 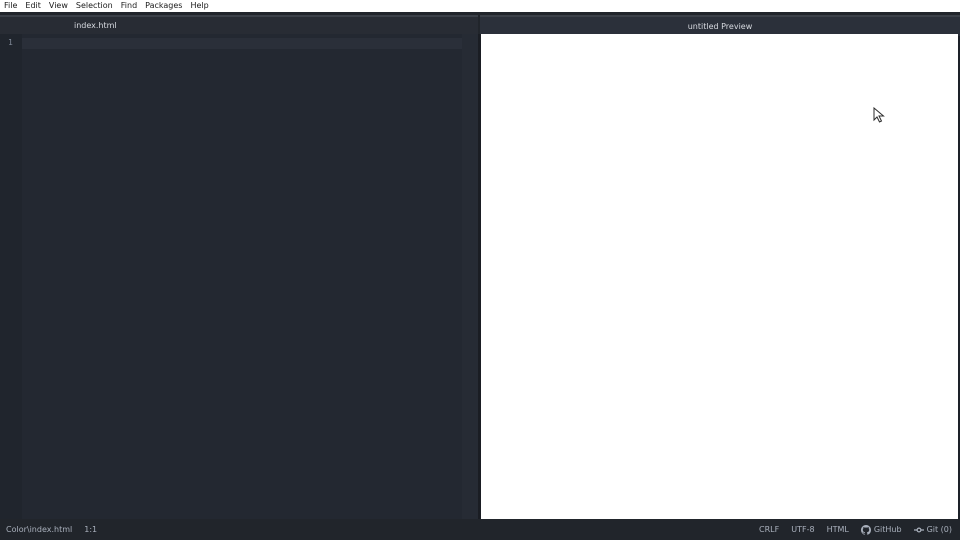 What do you see at coordinates (95, 25) in the screenshot?
I see `tab-label: index.html` at bounding box center [95, 25].